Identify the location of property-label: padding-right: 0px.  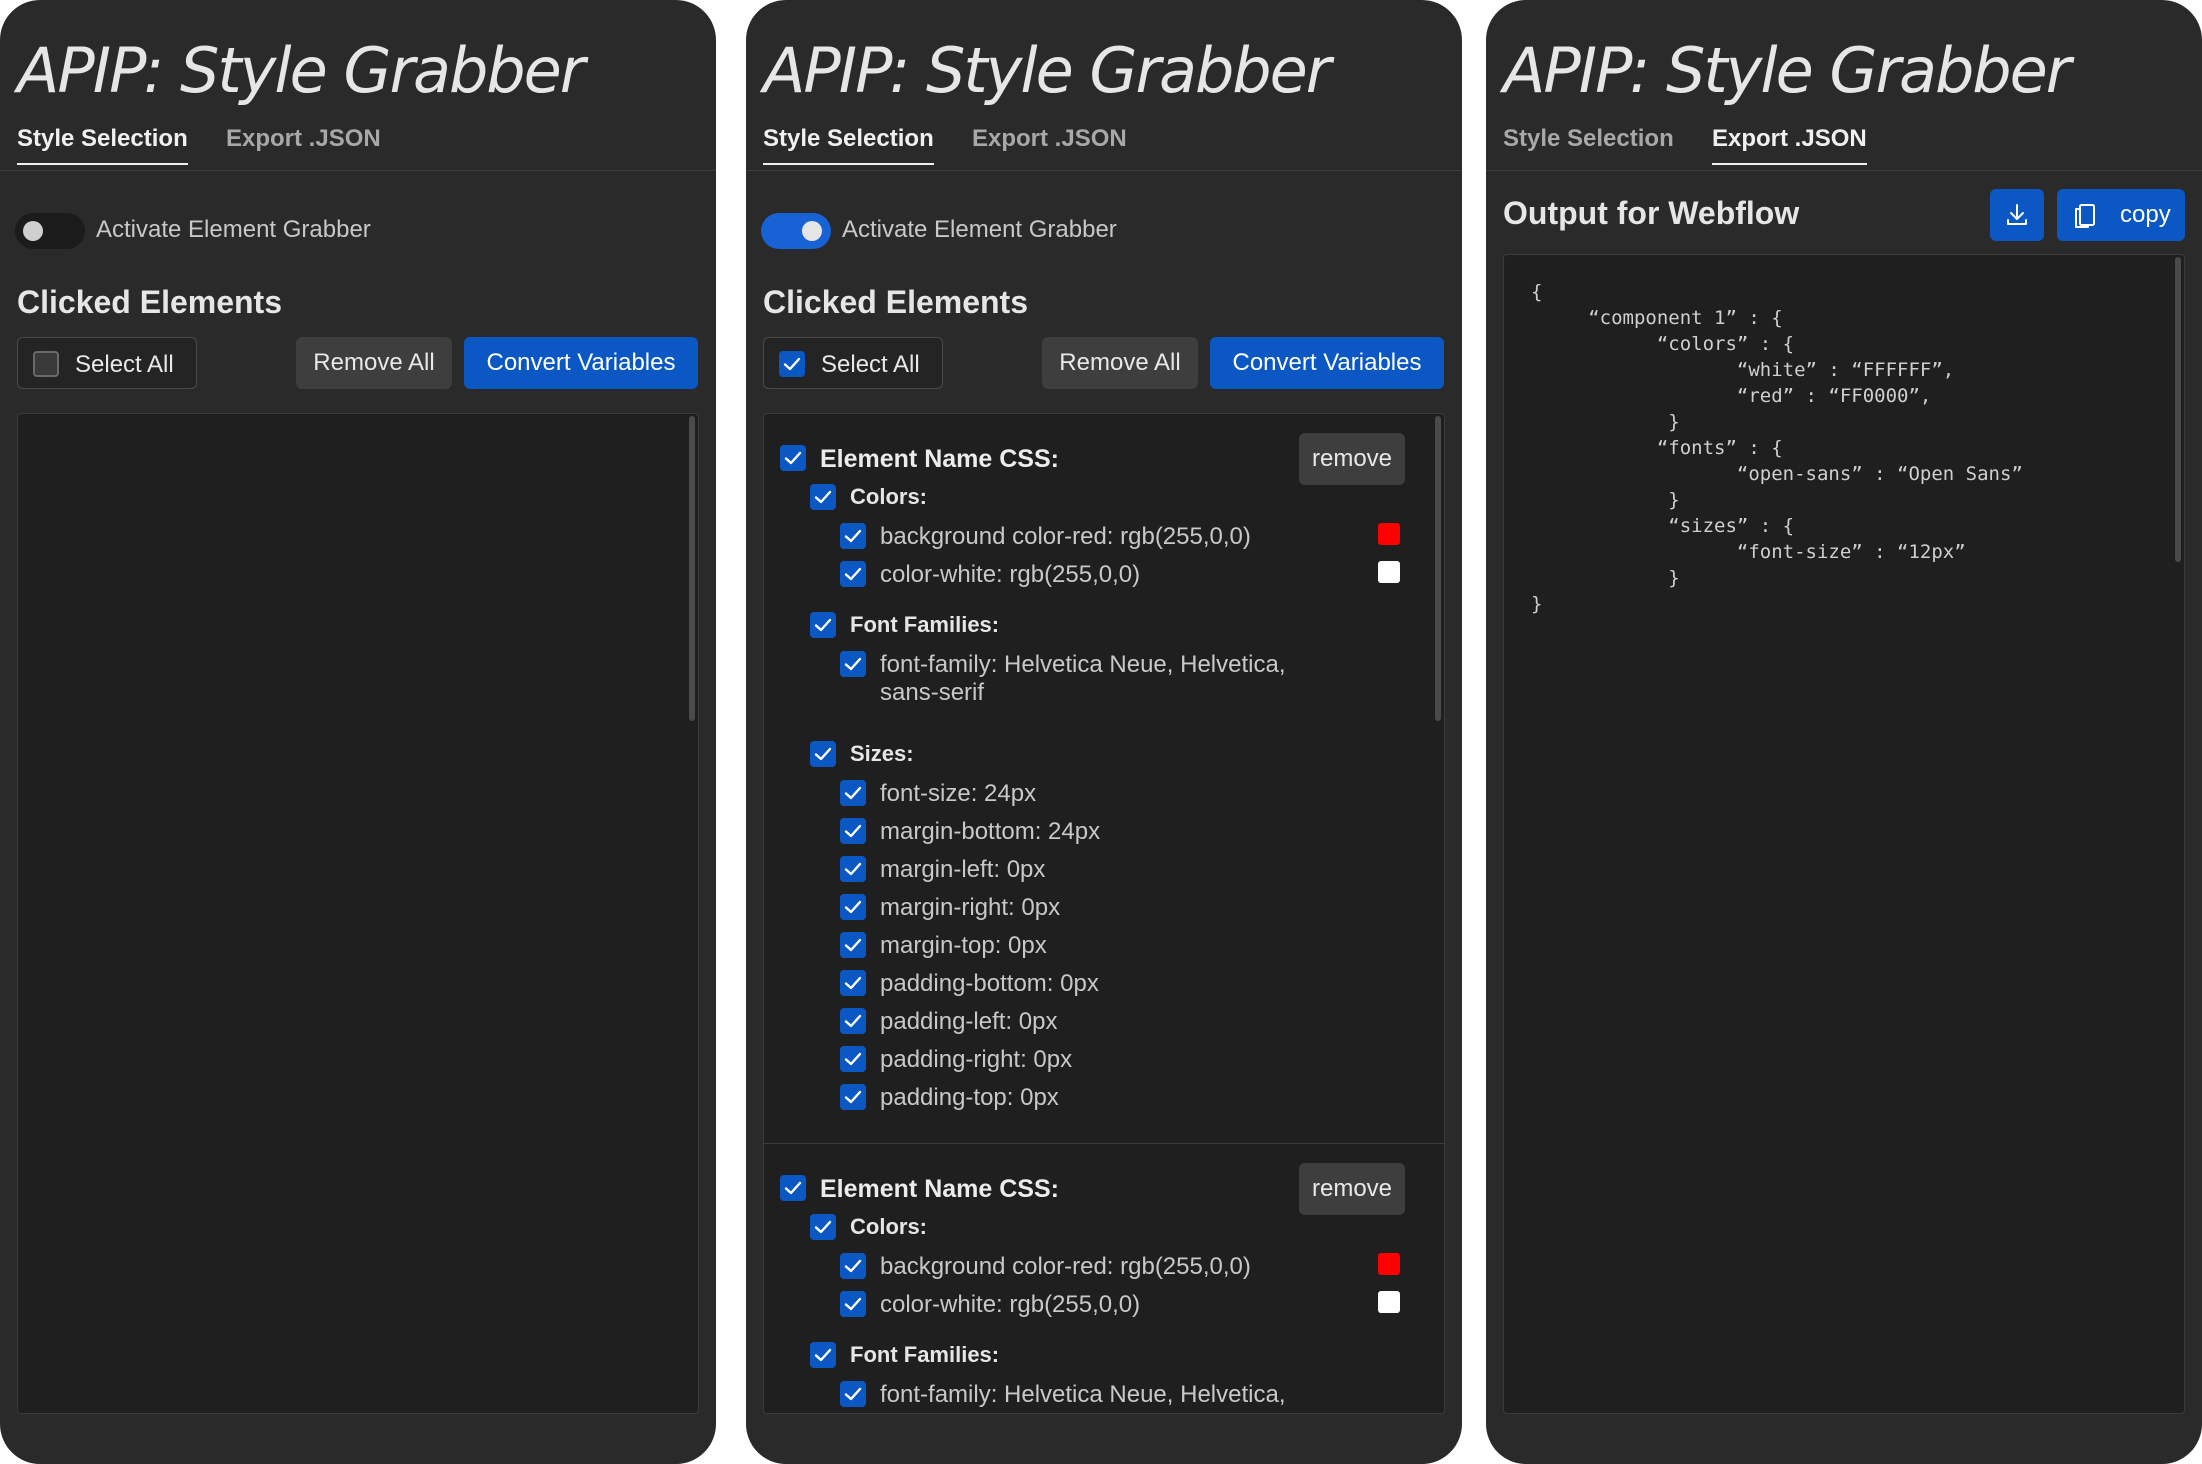
(976, 1059).